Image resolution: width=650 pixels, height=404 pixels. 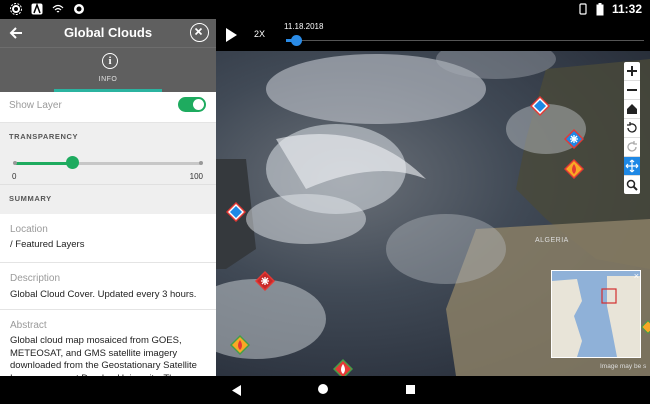 What do you see at coordinates (632, 166) in the screenshot?
I see `move-icon` at bounding box center [632, 166].